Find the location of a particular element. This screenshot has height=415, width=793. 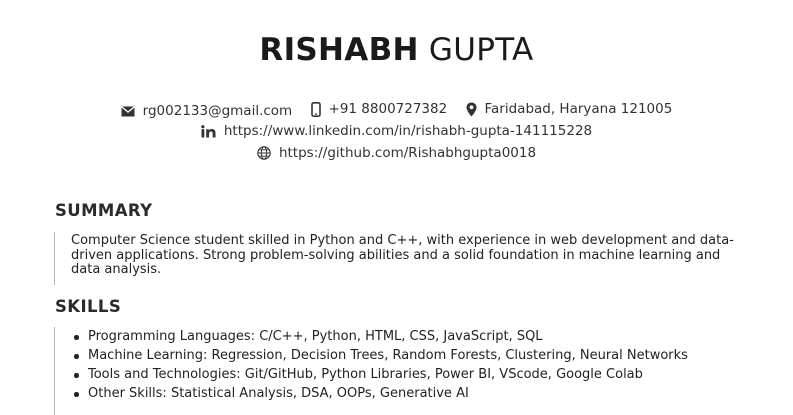

phone-text: +91 8800727382 is located at coordinates (388, 109).